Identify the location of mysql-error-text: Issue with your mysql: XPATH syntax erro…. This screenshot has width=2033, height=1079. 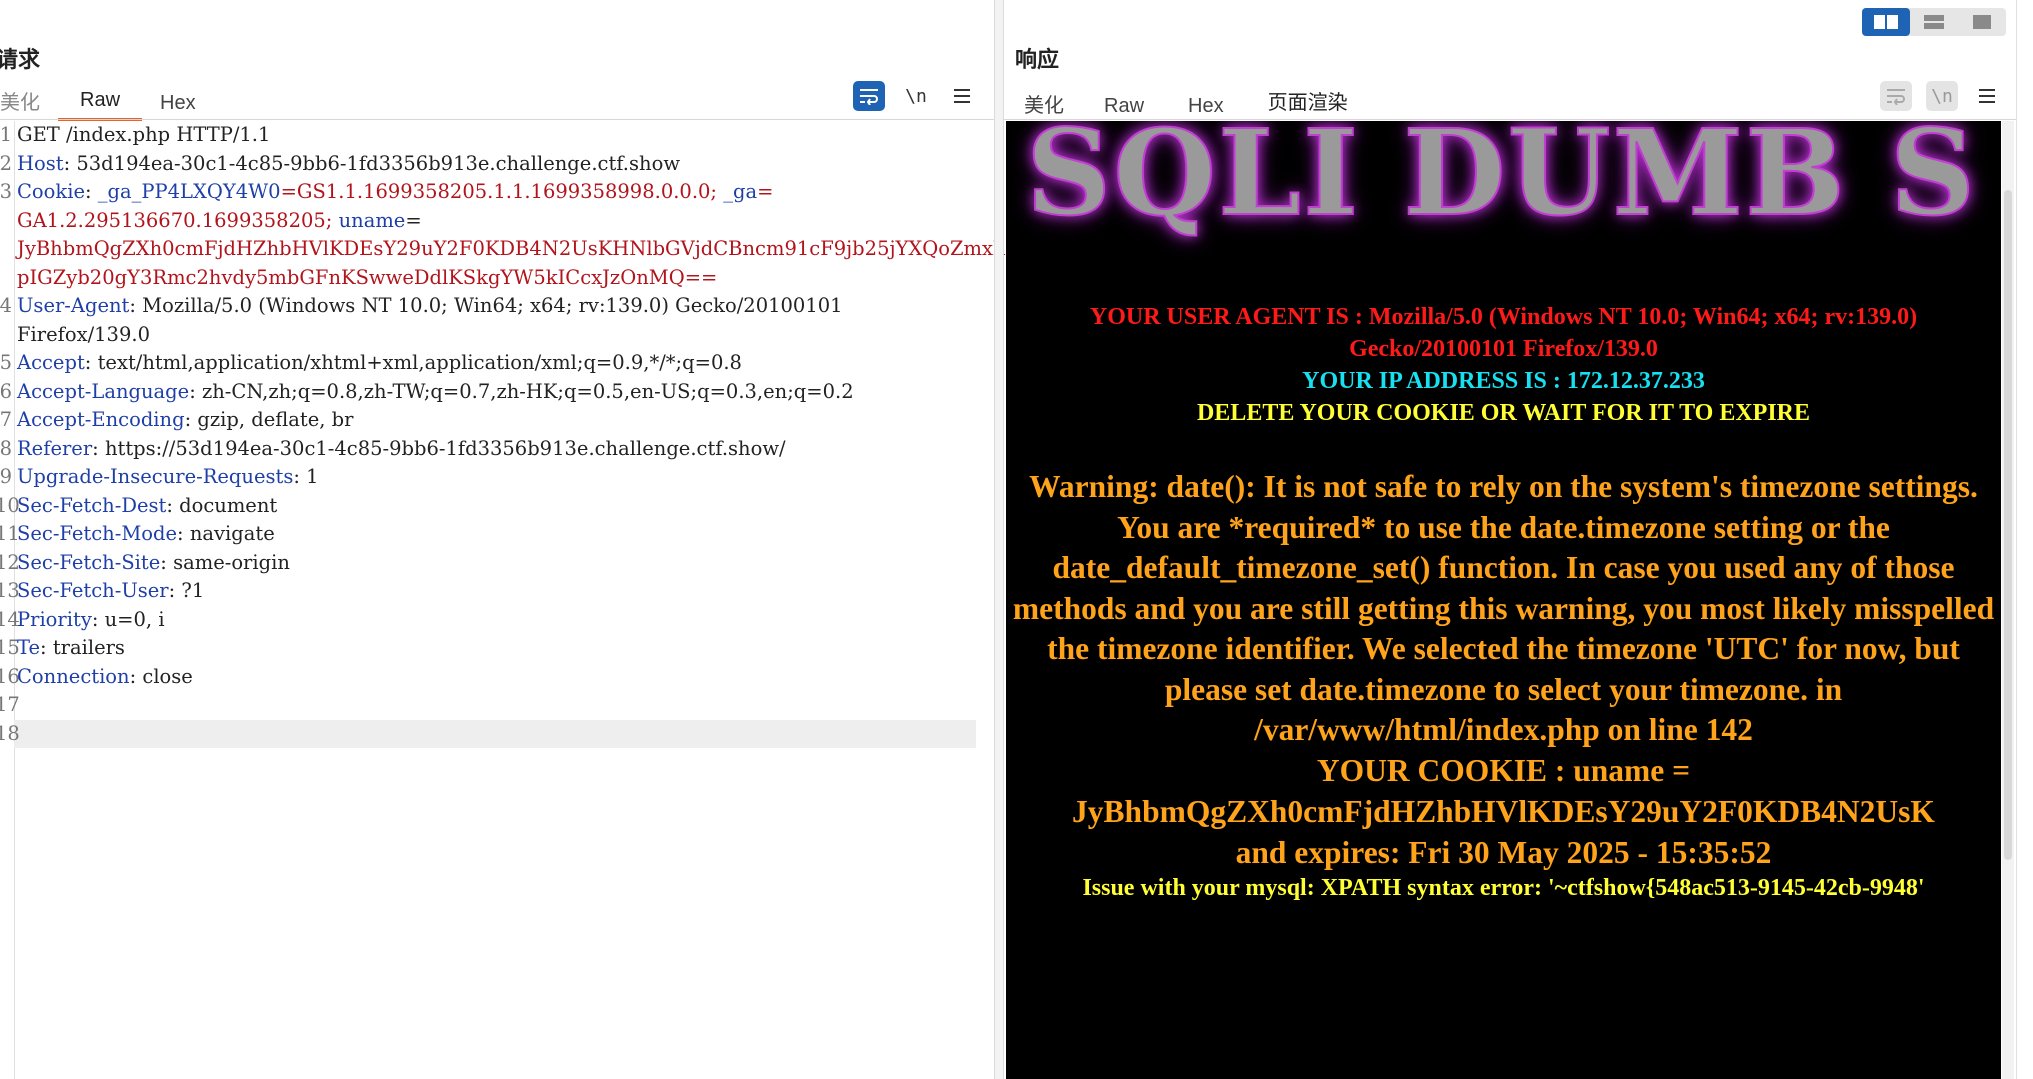
(1503, 888).